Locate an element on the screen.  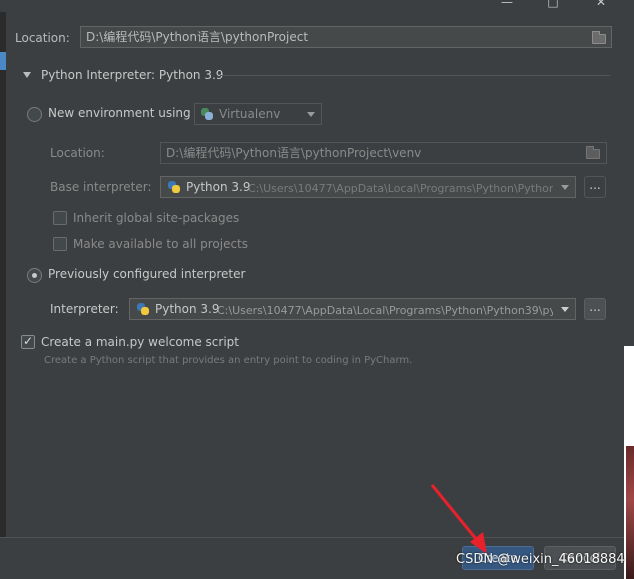
env-tool-select: Virtualenv is located at coordinates (258, 114).